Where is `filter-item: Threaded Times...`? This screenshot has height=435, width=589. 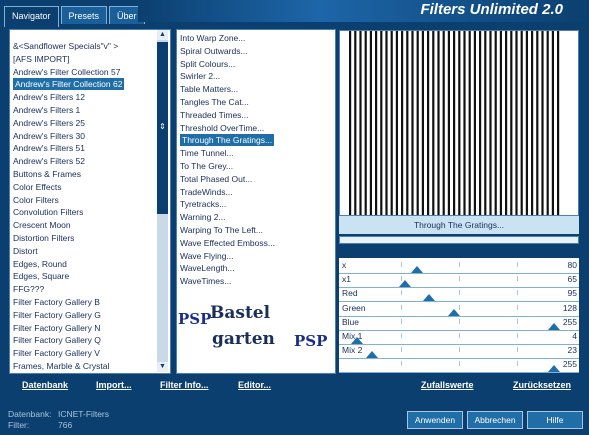 filter-item: Threaded Times... is located at coordinates (214, 115).